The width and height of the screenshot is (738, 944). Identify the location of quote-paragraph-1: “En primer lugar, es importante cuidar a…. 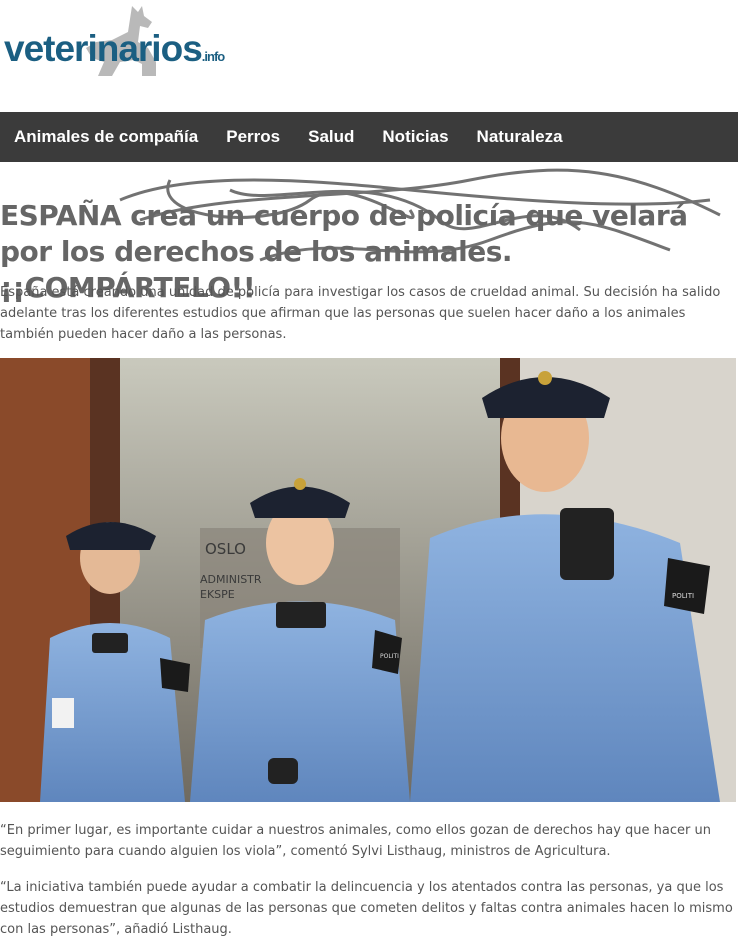
(355, 841).